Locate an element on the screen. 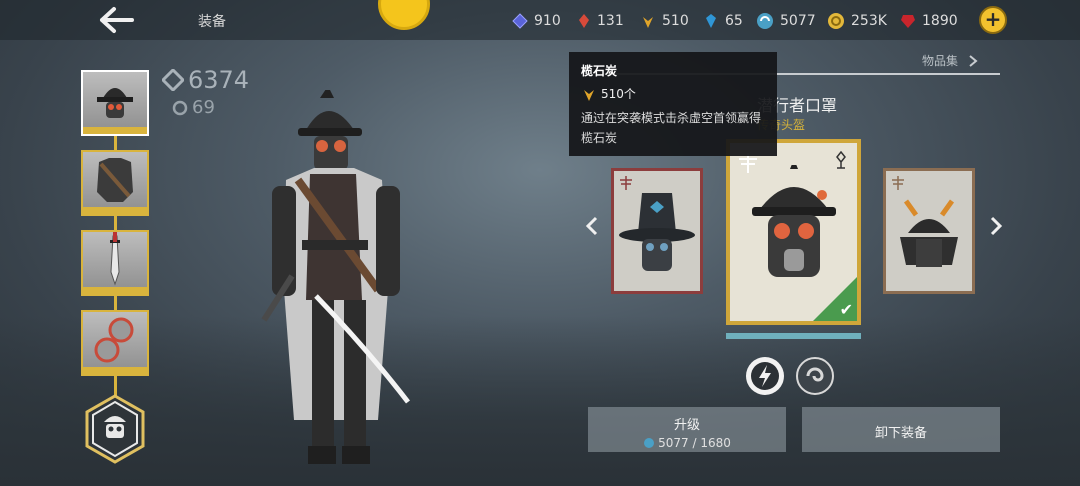 The width and height of the screenshot is (1080, 486). resource-gold-coin: 253K is located at coordinates (857, 21).